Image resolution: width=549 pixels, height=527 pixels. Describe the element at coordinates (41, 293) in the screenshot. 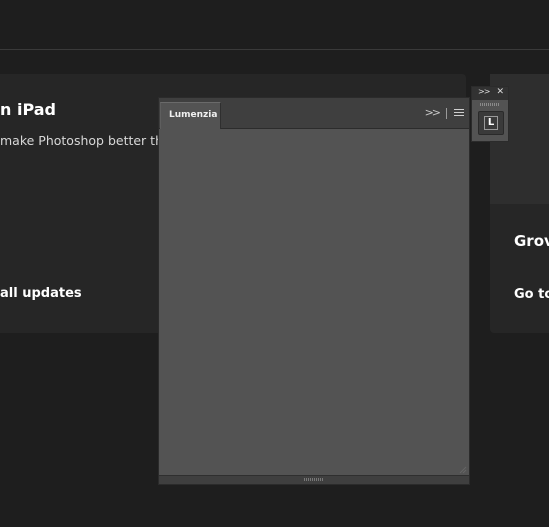

I see `all-updates-link: all updates` at that location.